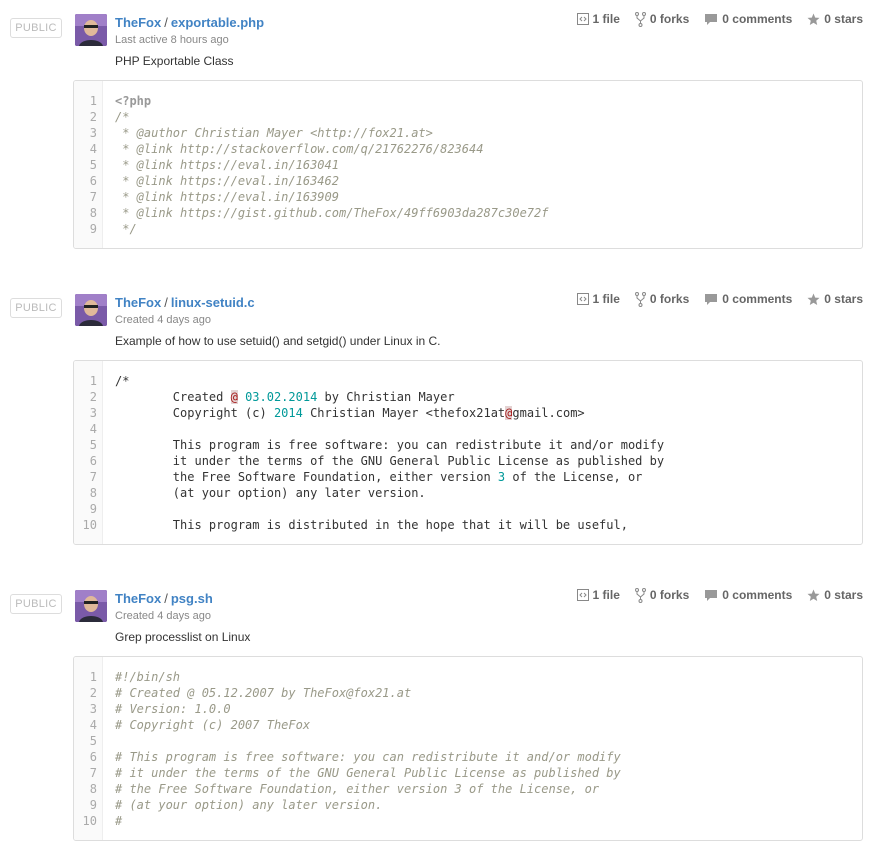  What do you see at coordinates (133, 101) in the screenshot?
I see `code-token: <?php` at bounding box center [133, 101].